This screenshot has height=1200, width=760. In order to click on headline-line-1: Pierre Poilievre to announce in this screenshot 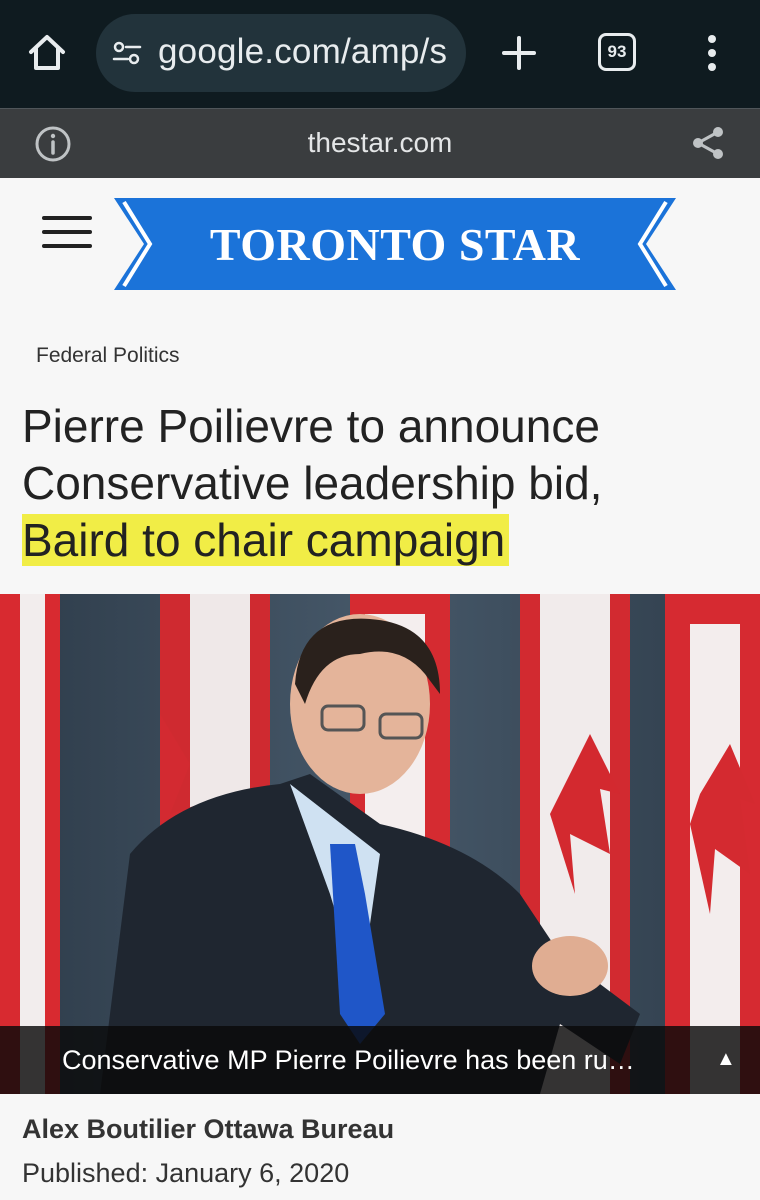, I will do `click(311, 426)`.